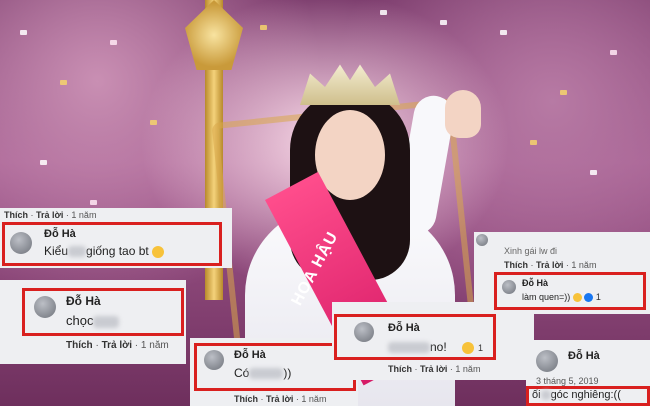 This screenshot has height=406, width=650. Describe the element at coordinates (561, 297) in the screenshot. I see `comment-text: làm quen=)) 1` at that location.